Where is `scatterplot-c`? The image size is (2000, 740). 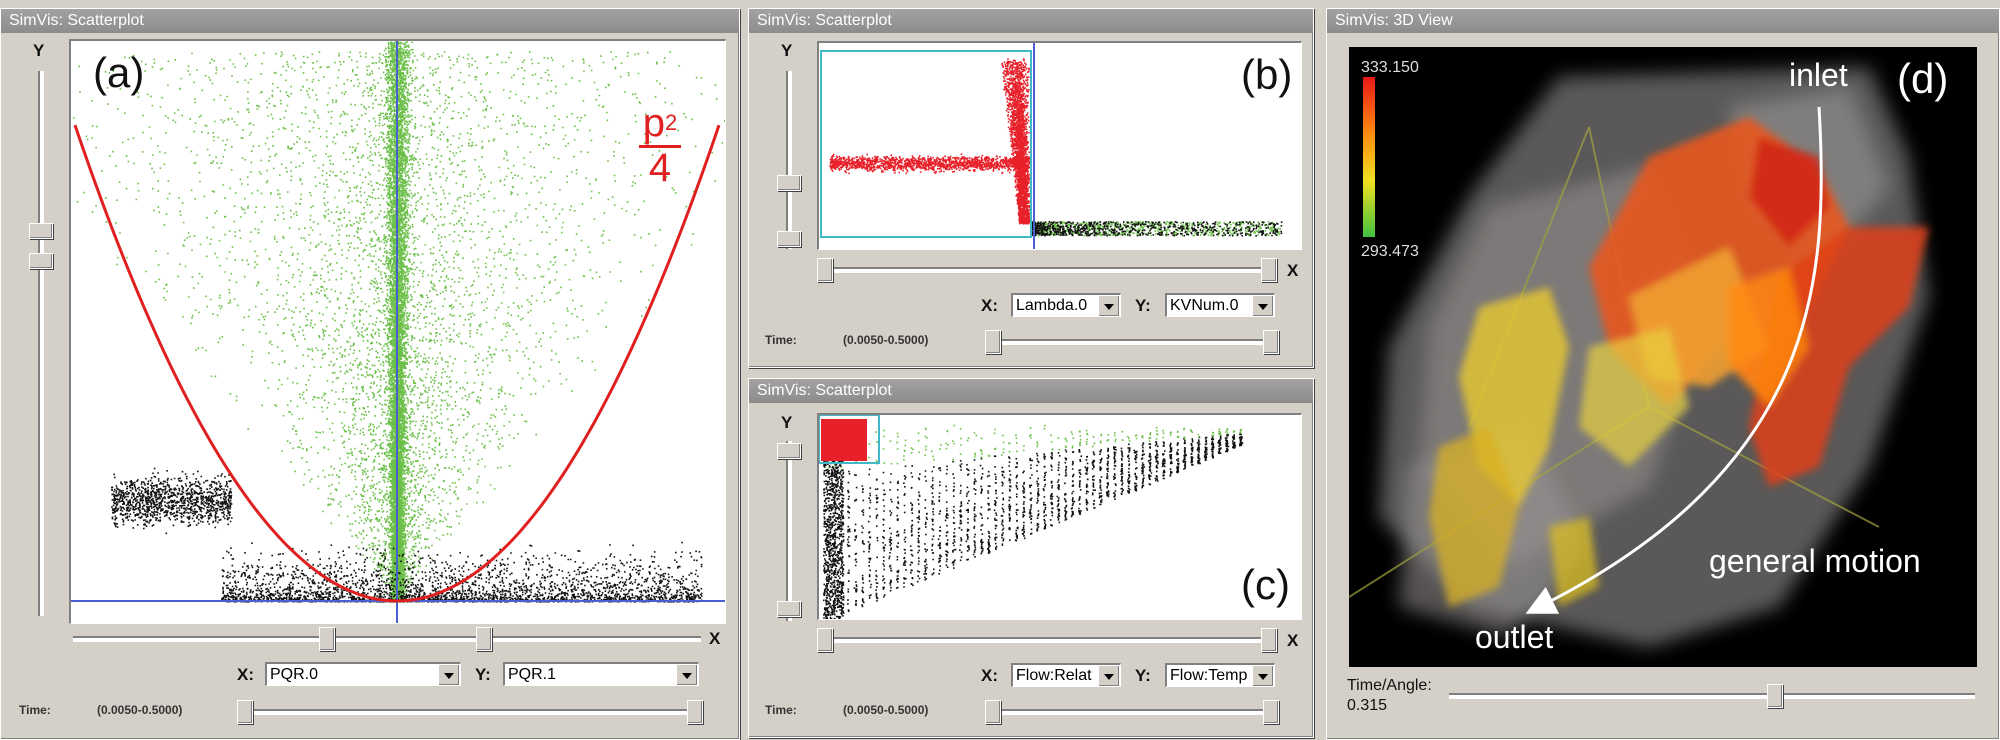 scatterplot-c is located at coordinates (1031, 517).